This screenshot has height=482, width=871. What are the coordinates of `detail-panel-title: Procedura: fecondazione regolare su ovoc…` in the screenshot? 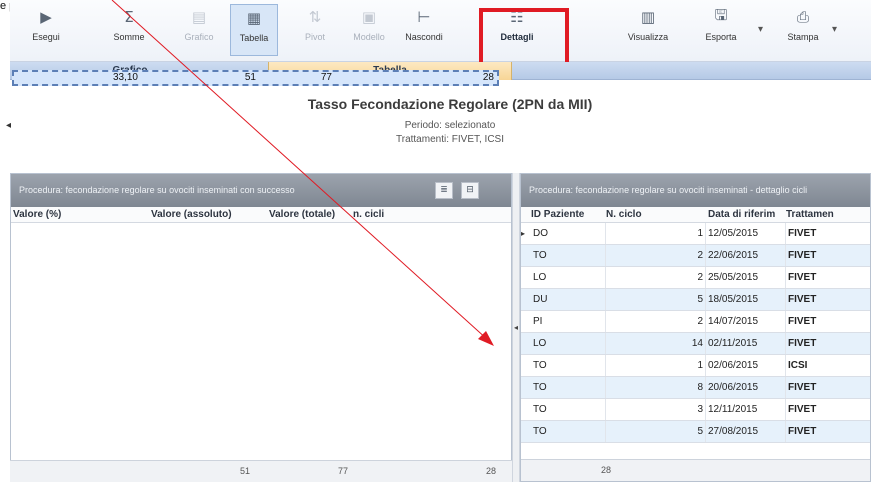 It's located at (668, 190).